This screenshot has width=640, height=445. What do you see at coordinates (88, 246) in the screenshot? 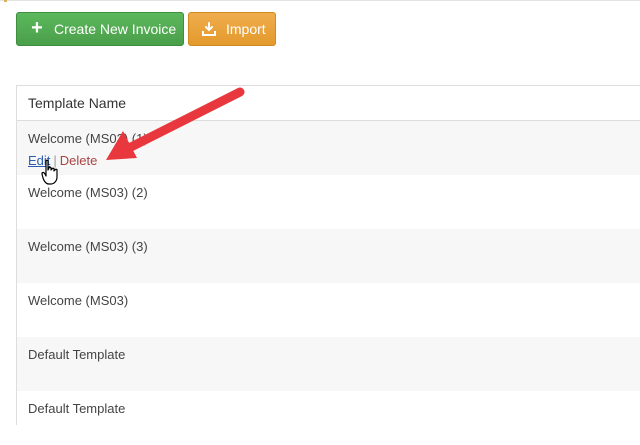
I see `template-name: Welcome (MS03) (3)` at bounding box center [88, 246].